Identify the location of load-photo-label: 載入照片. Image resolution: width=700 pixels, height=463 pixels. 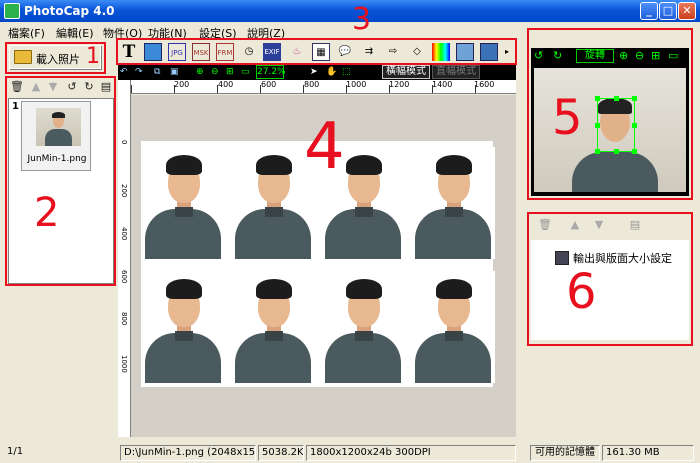
(58, 59).